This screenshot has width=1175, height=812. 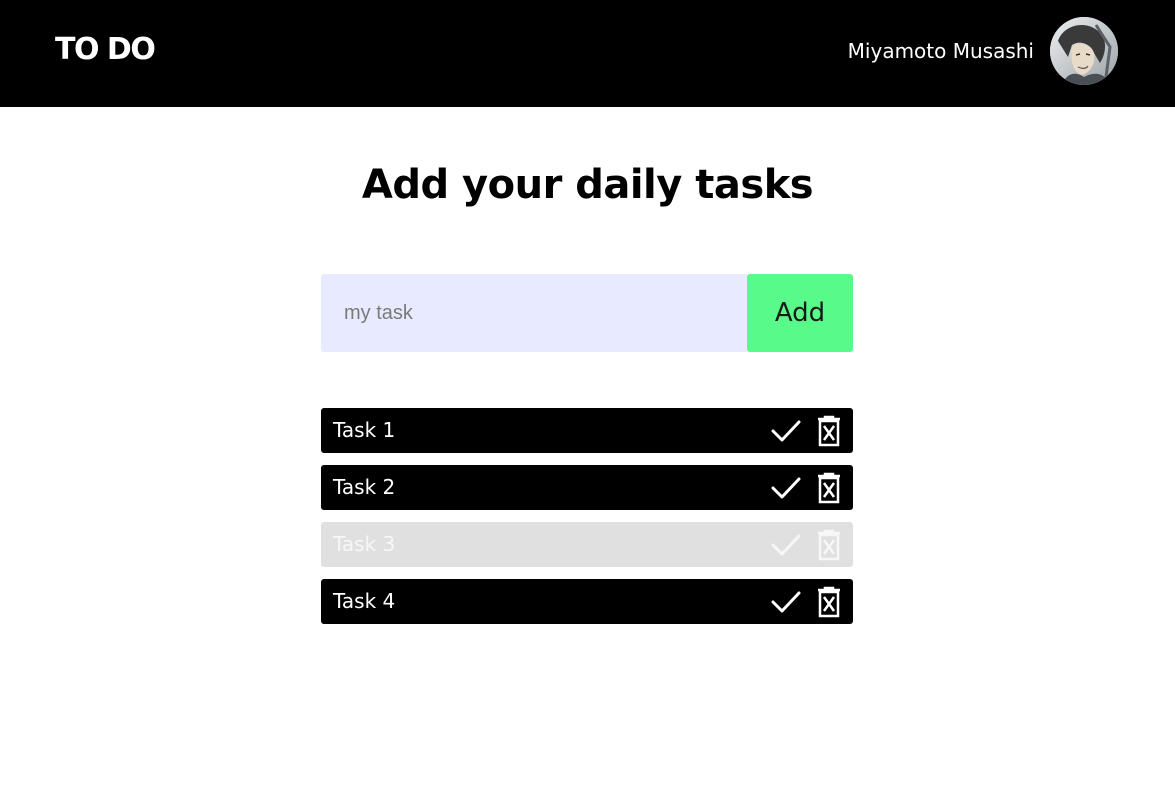 I want to click on task-list: Task 1 Task 2 Task 3 Task 4, so click(x=587, y=522).